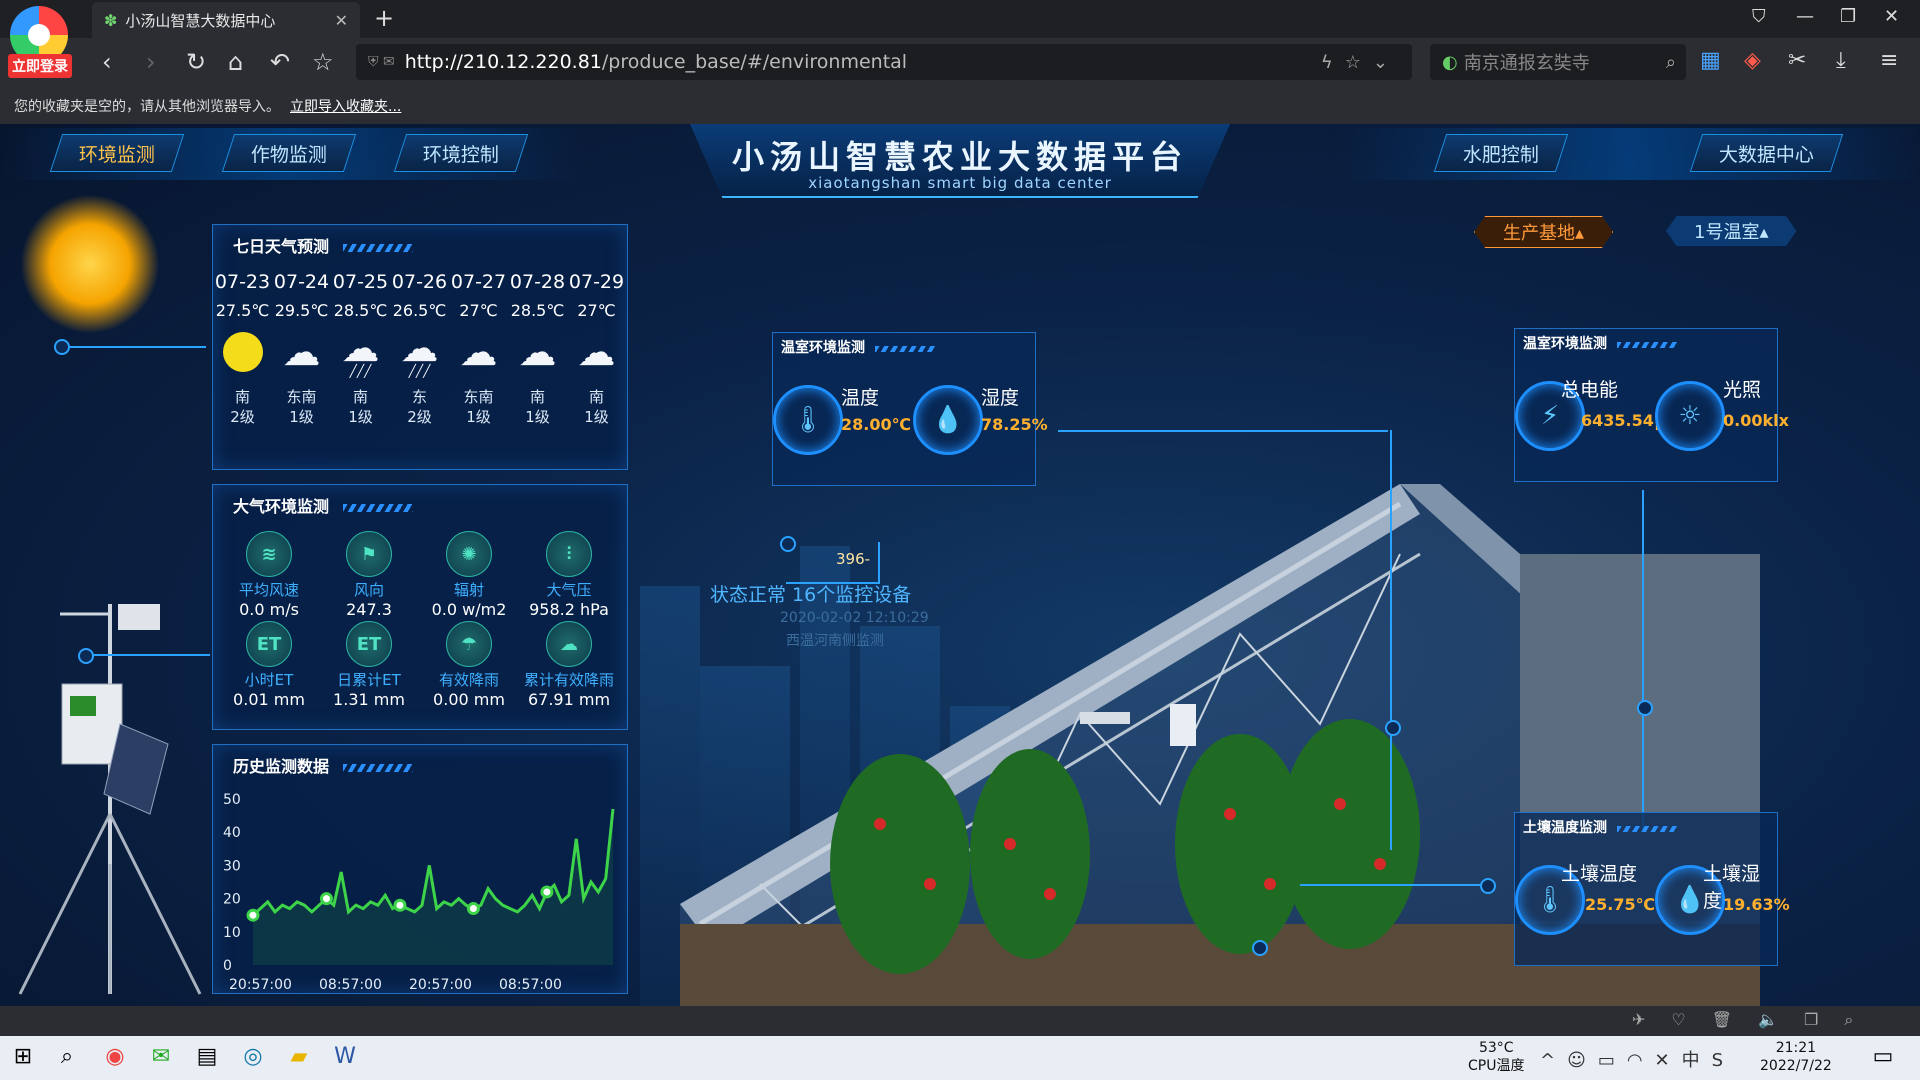 This screenshot has height=1080, width=1920. I want to click on nav-crop-monitor: 作物监测, so click(289, 153).